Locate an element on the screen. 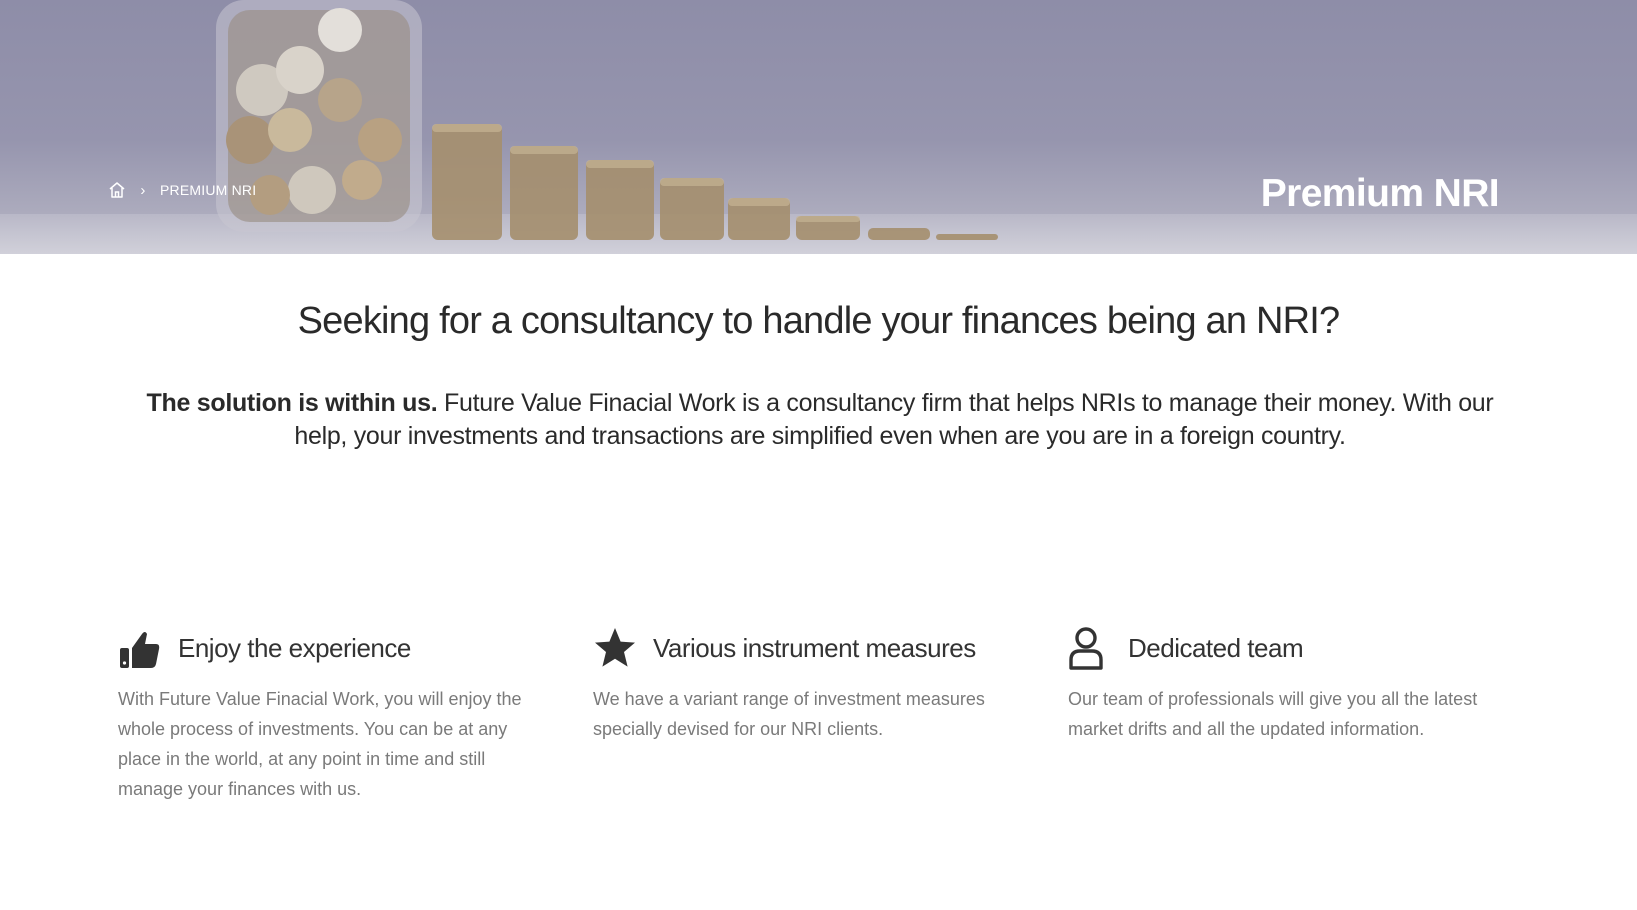  breadcrumb-current: PREMIUM NRI is located at coordinates (208, 190).